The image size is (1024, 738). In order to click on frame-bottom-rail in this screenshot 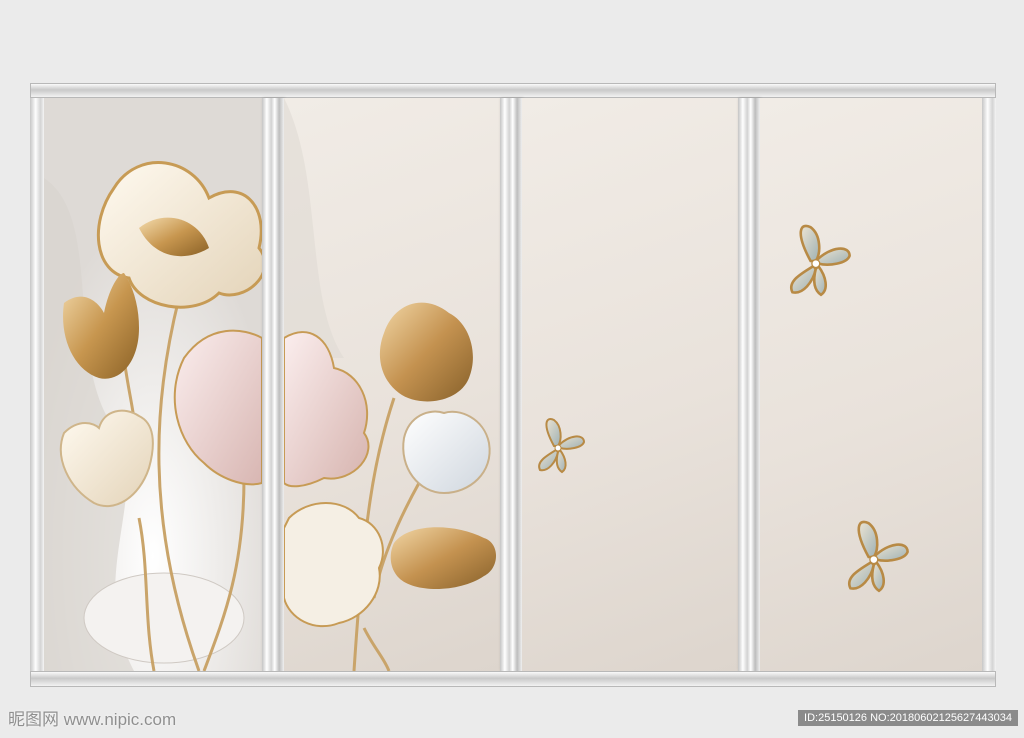, I will do `click(513, 679)`.